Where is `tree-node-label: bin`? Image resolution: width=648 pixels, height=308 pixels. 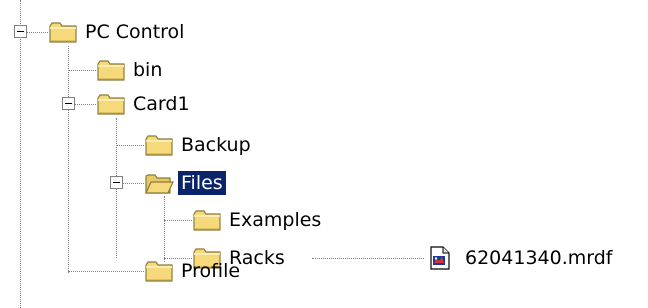 tree-node-label: bin is located at coordinates (148, 70).